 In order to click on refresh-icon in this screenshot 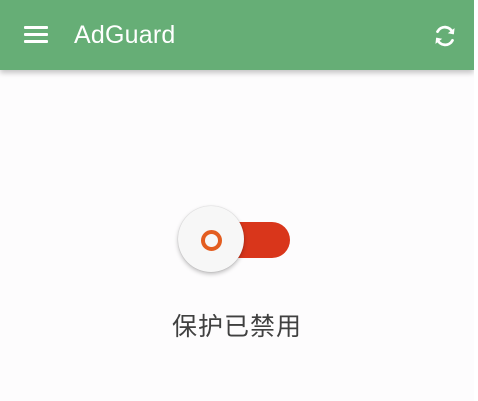, I will do `click(445, 36)`.